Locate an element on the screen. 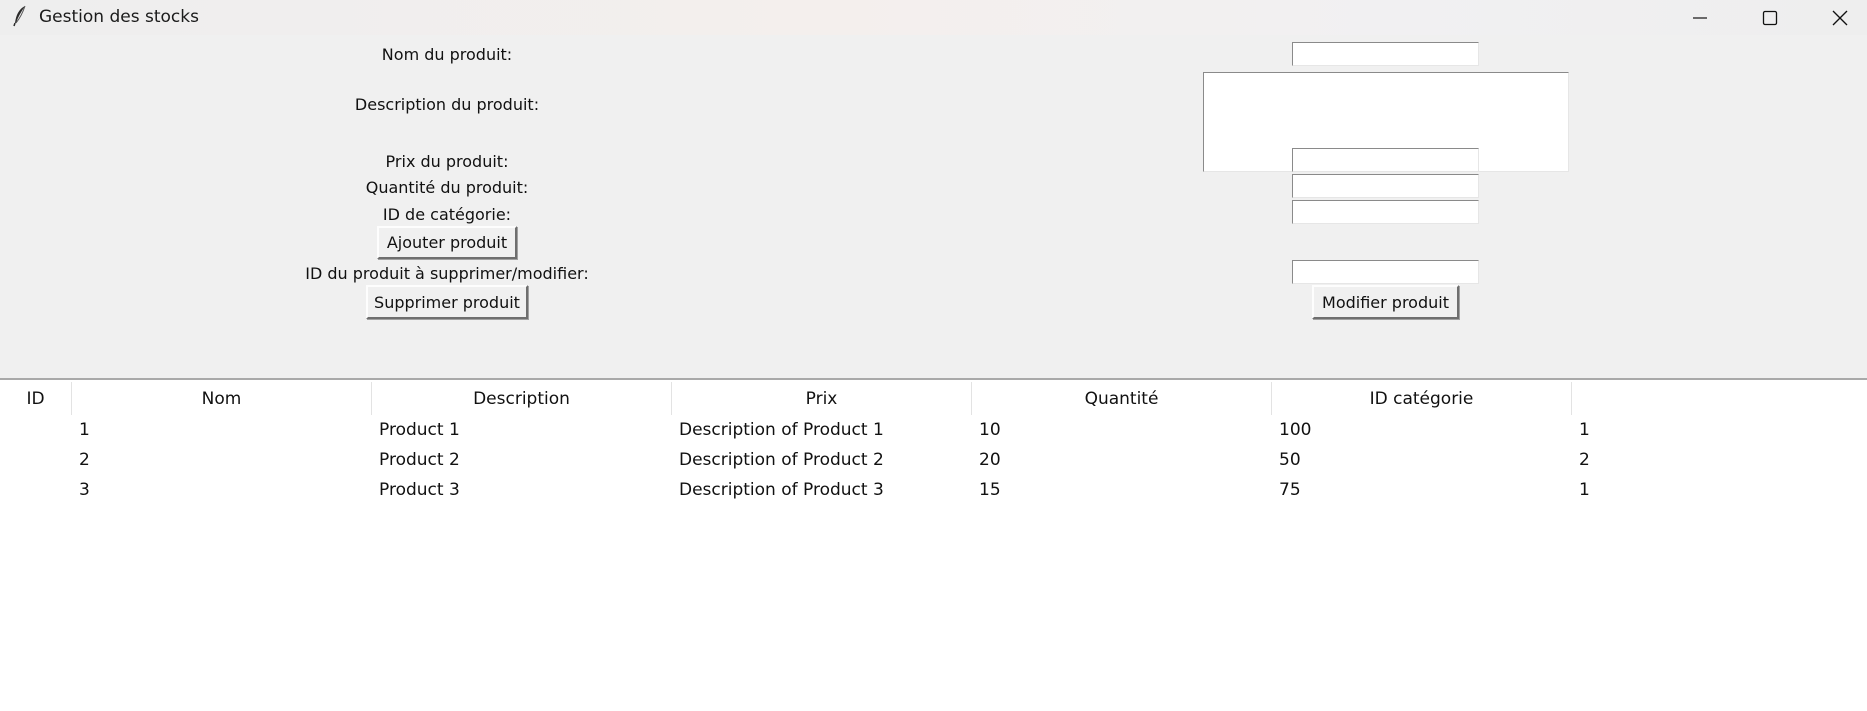 Image resolution: width=1867 pixels, height=711 pixels. product-name-label: Nom du produit: is located at coordinates (447, 54).